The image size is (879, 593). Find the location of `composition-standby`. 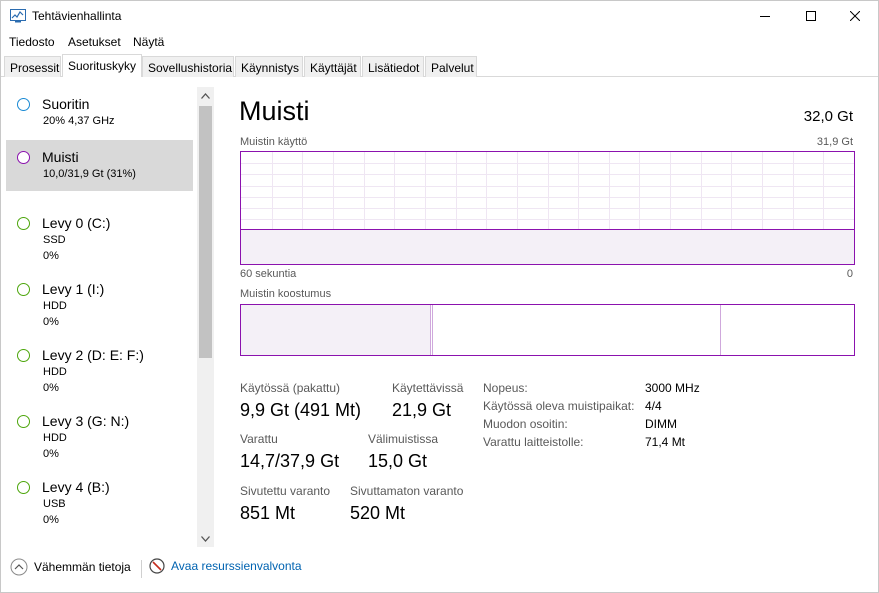

composition-standby is located at coordinates (577, 330).